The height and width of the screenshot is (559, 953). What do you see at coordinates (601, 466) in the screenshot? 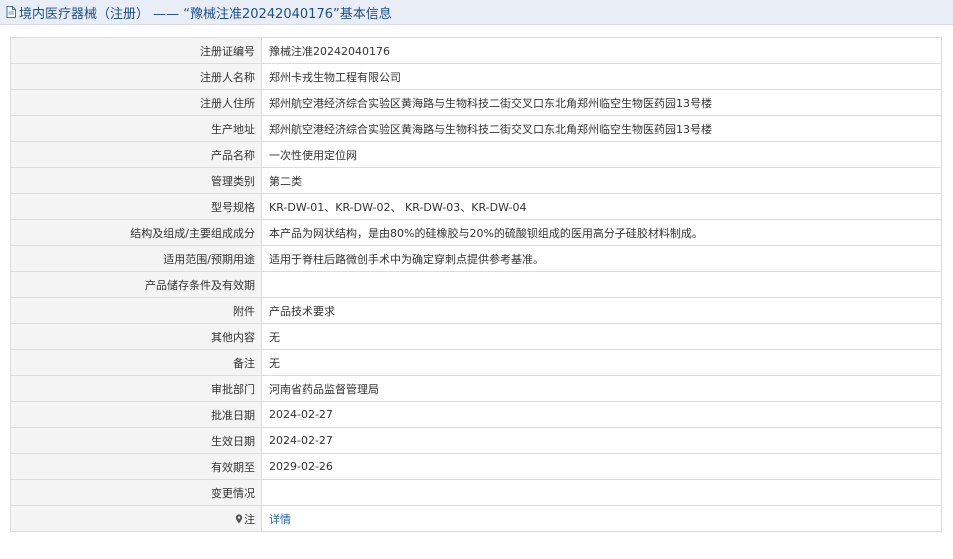
I see `row-value: 2029-02-26` at bounding box center [601, 466].